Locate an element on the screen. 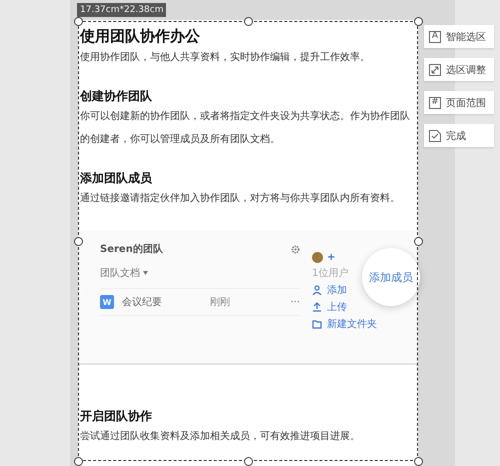 Image resolution: width=500 pixels, height=466 pixels. action-link: 添加 is located at coordinates (337, 290).